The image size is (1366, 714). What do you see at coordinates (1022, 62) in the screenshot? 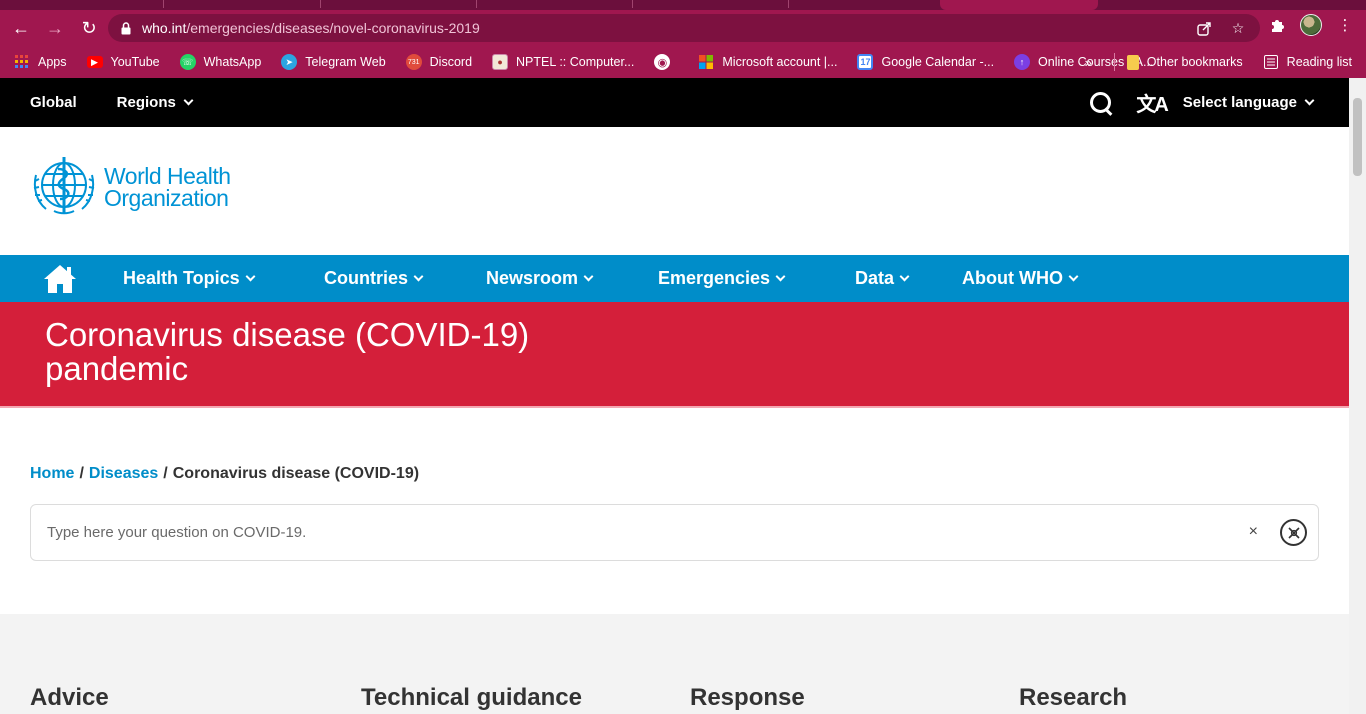
I see `course-icon: ↑` at bounding box center [1022, 62].